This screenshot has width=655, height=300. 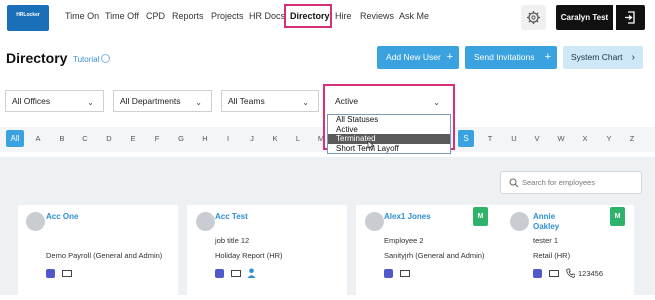 What do you see at coordinates (188, 16) in the screenshot?
I see `nav-reports: Reports` at bounding box center [188, 16].